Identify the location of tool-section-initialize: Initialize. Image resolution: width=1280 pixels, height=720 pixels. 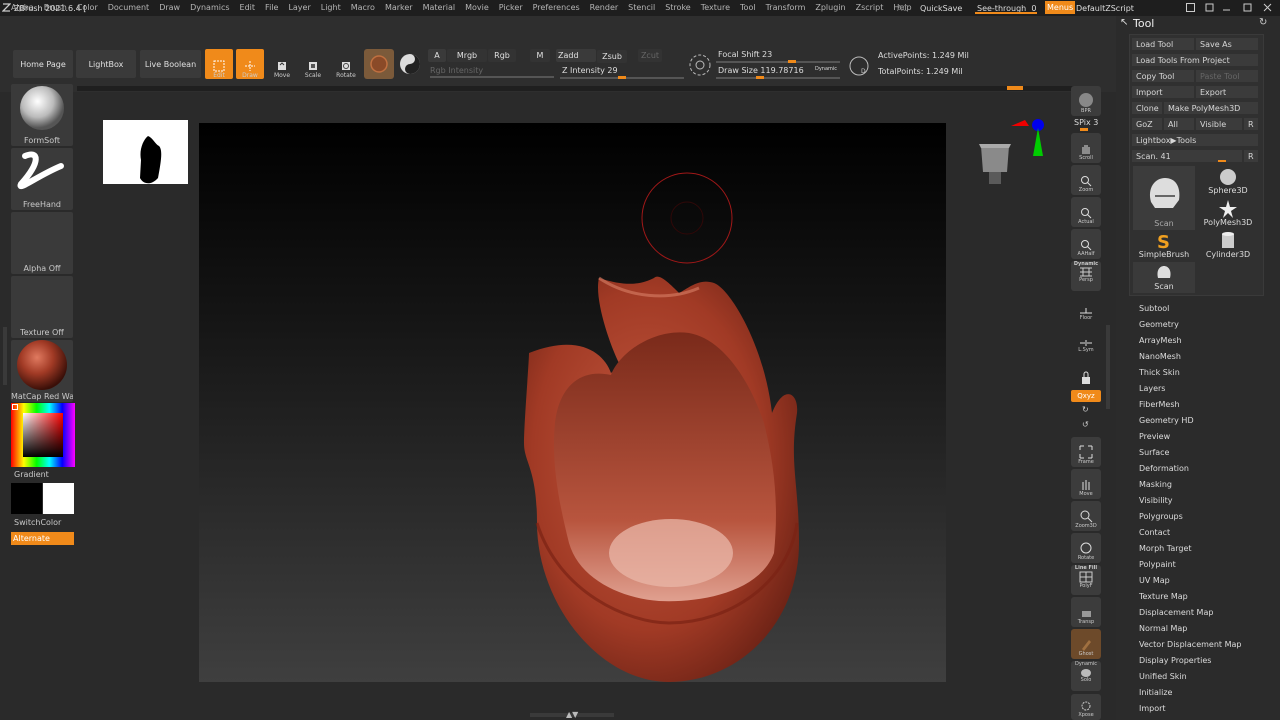
(1155, 692).